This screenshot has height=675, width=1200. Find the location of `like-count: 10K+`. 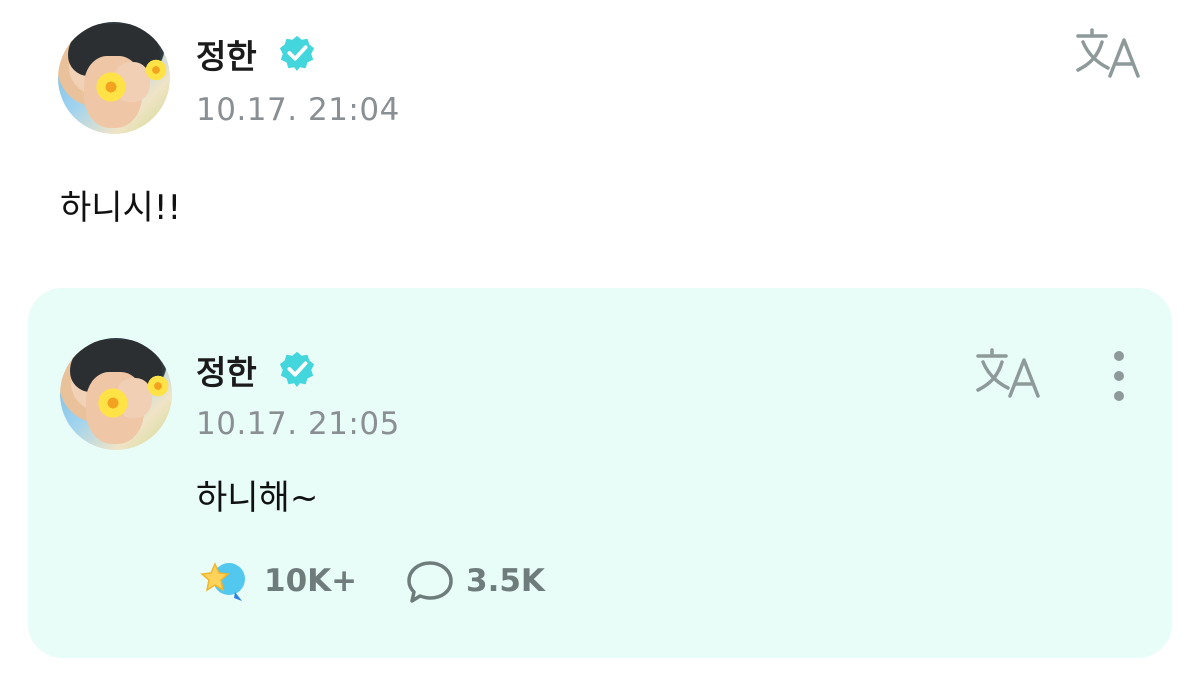

like-count: 10K+ is located at coordinates (311, 581).